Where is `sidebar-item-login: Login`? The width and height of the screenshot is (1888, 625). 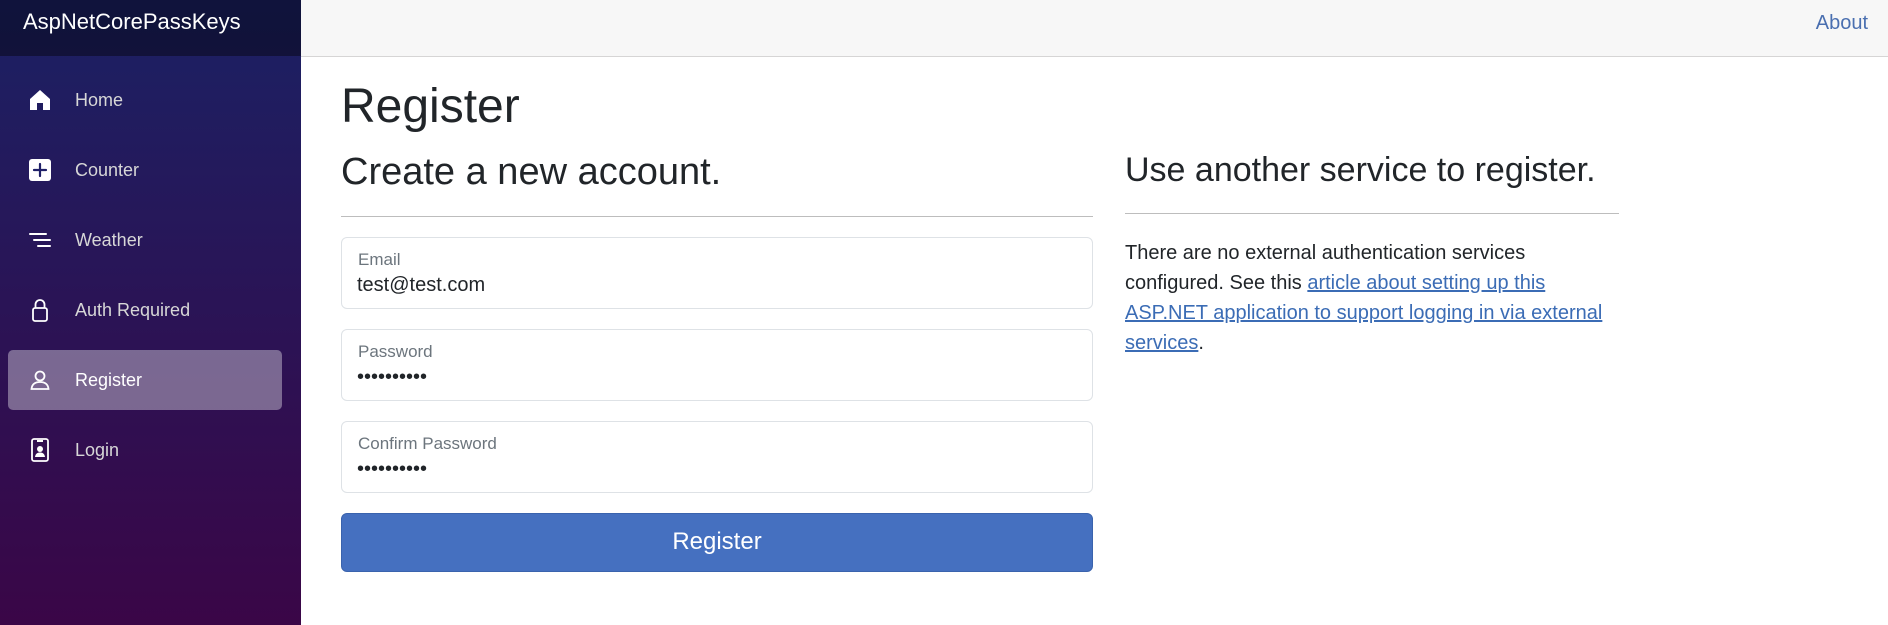 sidebar-item-login: Login is located at coordinates (145, 450).